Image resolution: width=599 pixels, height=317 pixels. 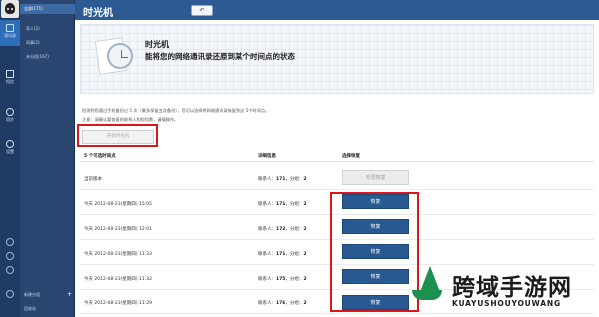 What do you see at coordinates (37, 57) in the screenshot?
I see `group-item: 未分组(167)` at bounding box center [37, 57].